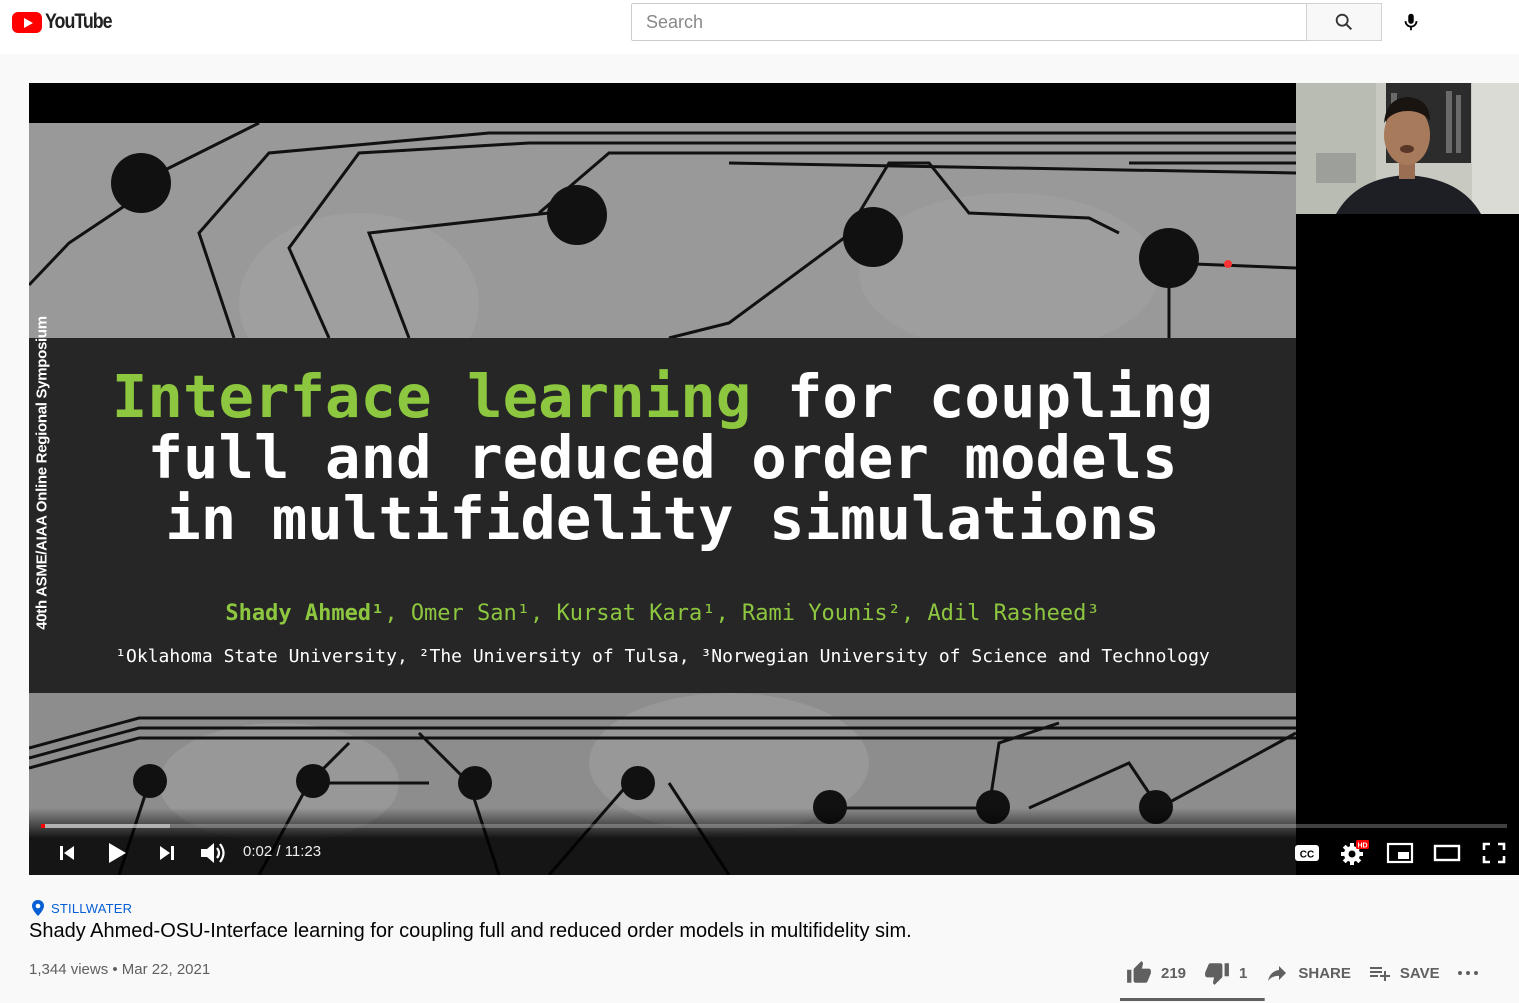 The image size is (1519, 1003). Describe the element at coordinates (662, 457) in the screenshot. I see `slide-title-line2: full and reduced order models` at that location.